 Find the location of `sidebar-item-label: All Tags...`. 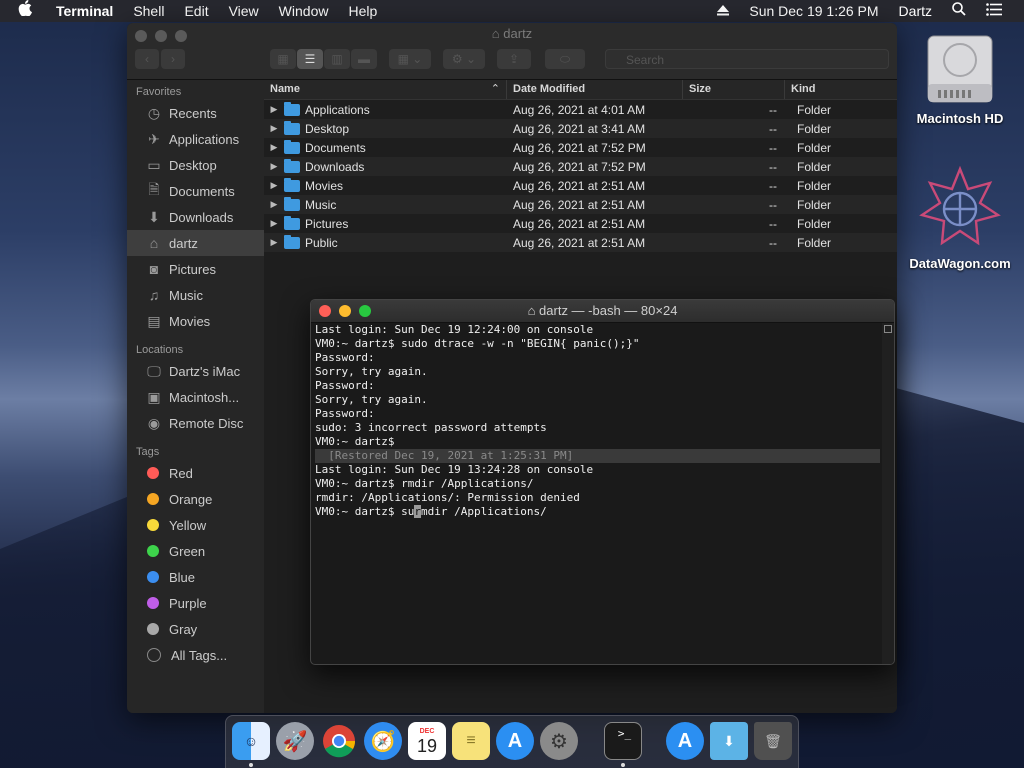

sidebar-item-label: All Tags... is located at coordinates (199, 655).